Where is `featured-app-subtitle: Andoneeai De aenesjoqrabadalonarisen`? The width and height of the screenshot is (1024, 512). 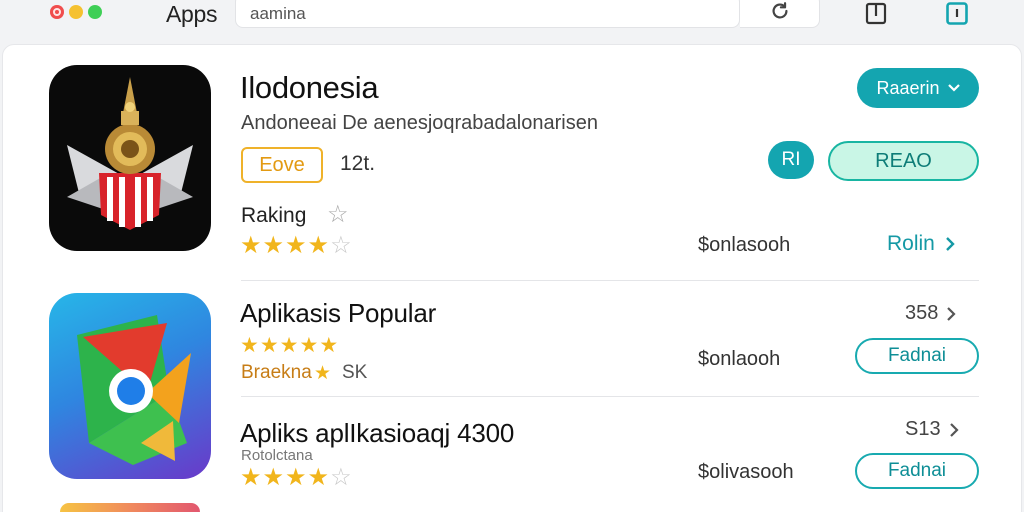 featured-app-subtitle: Andoneeai De aenesjoqrabadalonarisen is located at coordinates (419, 123).